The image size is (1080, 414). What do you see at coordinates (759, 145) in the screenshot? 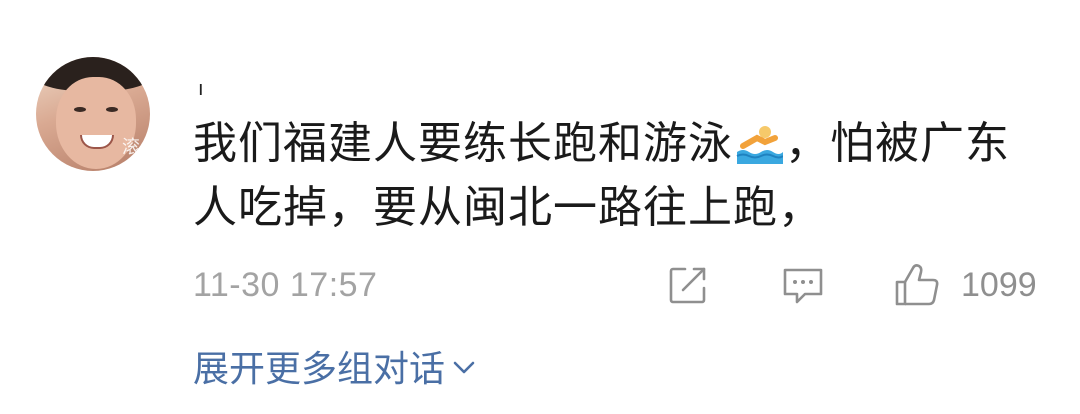
I see `swimmer-emoji-icon` at bounding box center [759, 145].